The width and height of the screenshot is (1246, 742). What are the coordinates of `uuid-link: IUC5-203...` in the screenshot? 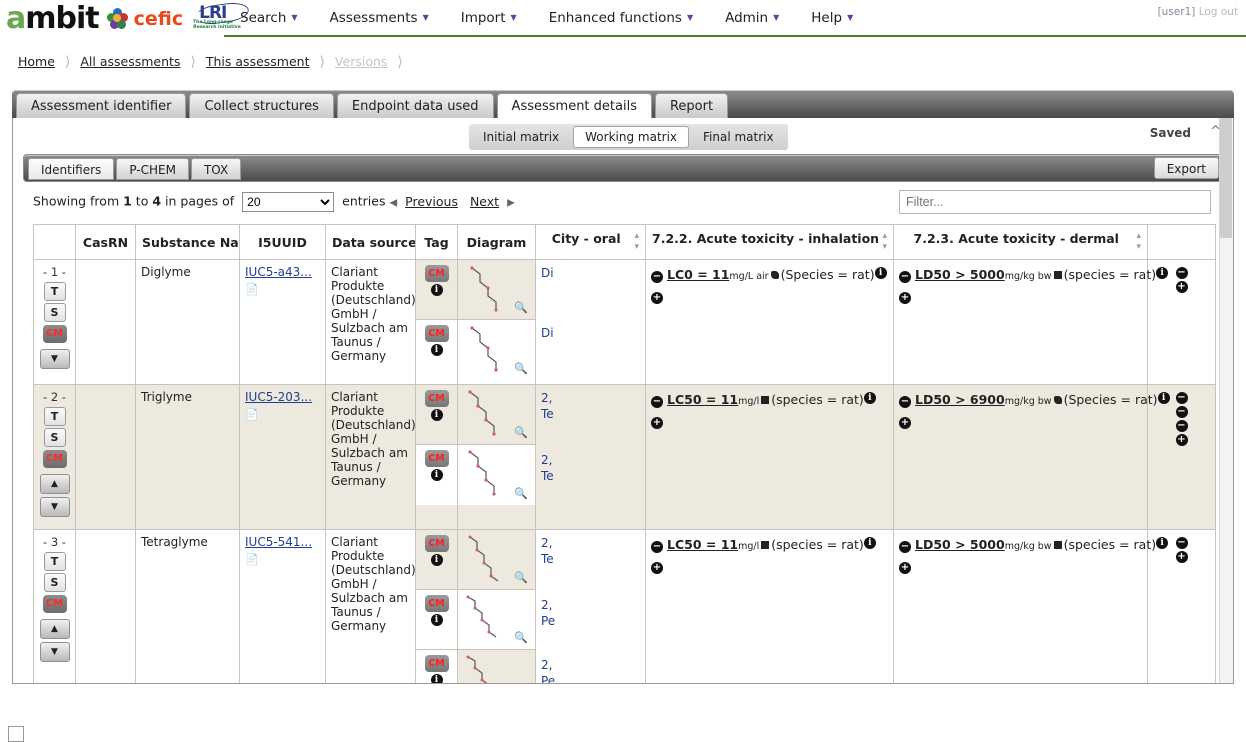 It's located at (278, 397).